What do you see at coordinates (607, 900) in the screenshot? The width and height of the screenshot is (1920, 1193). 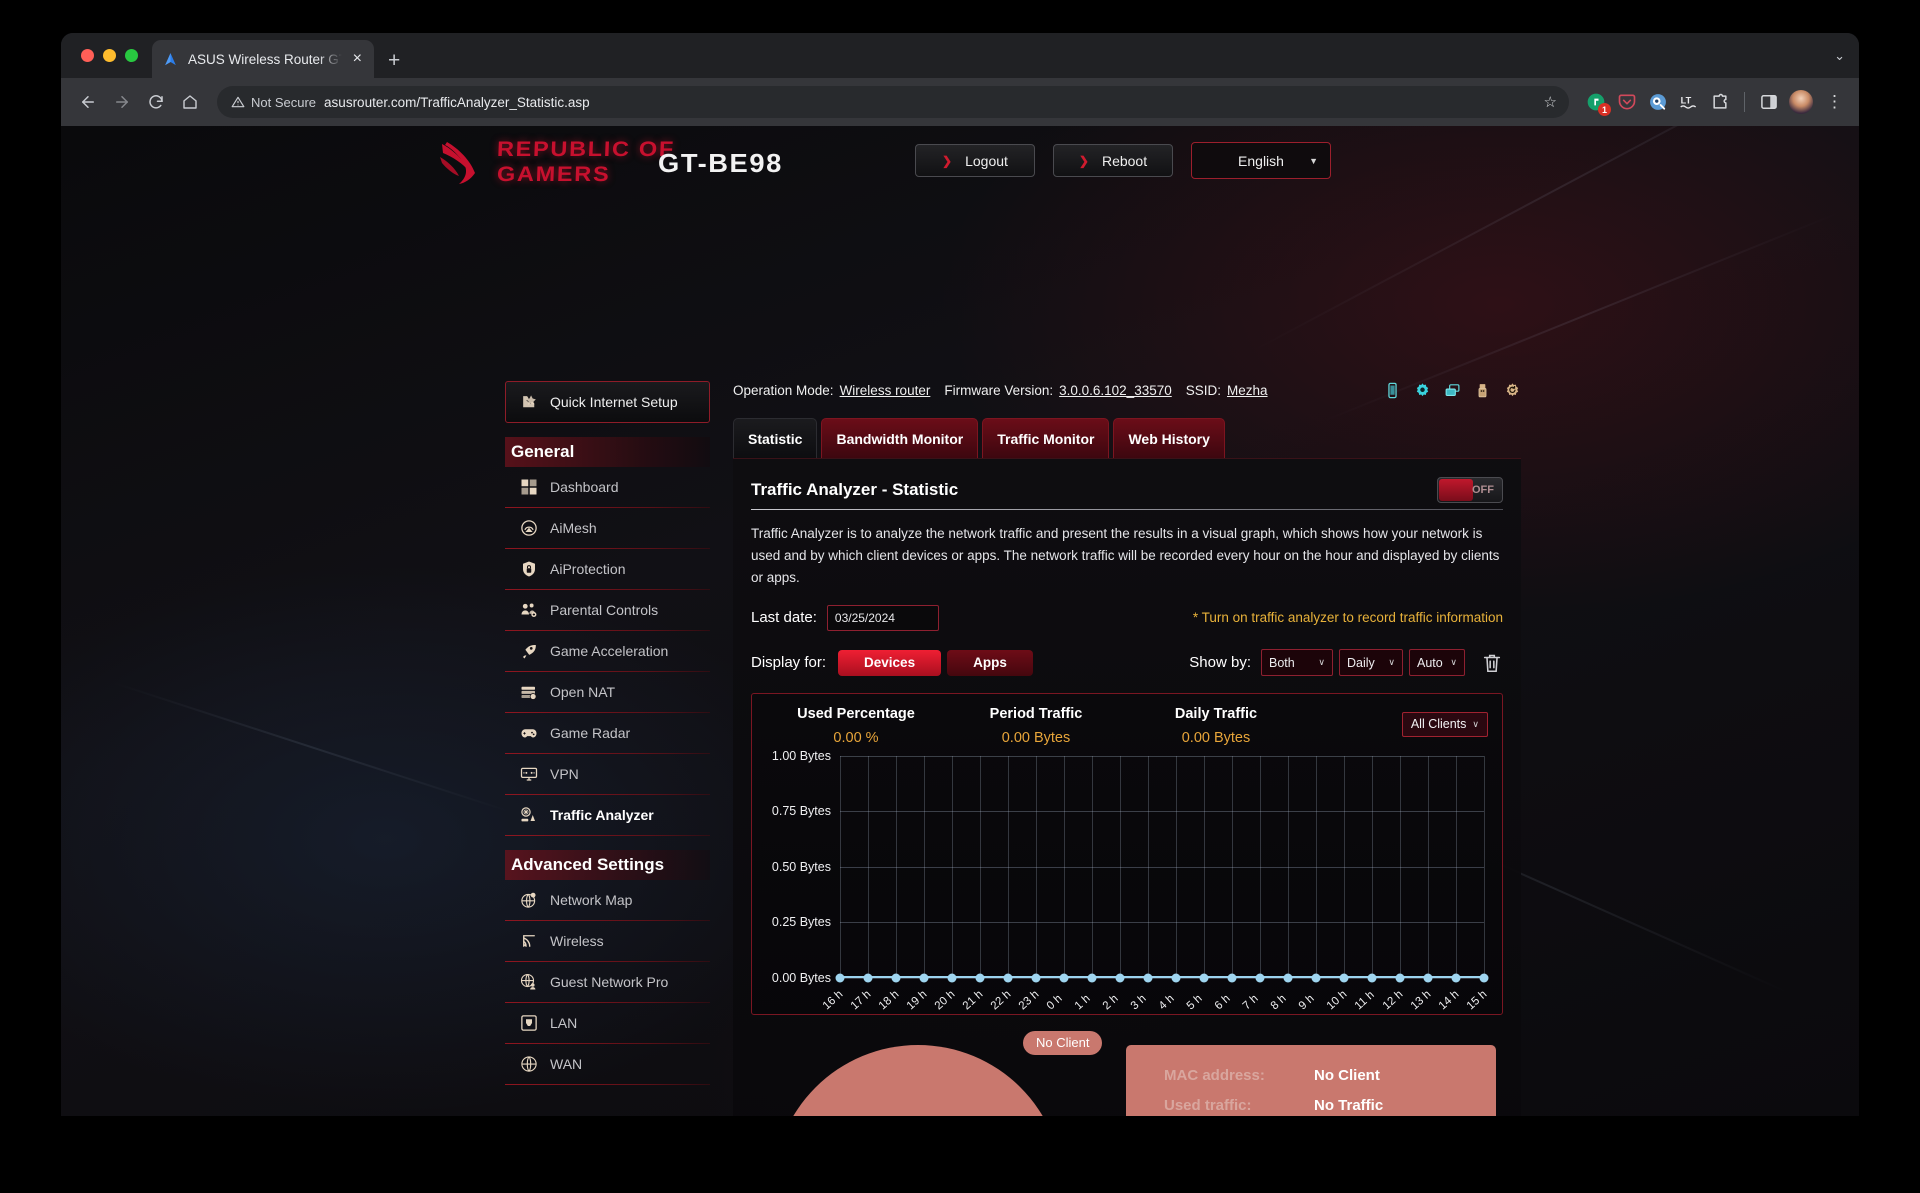 I see `sidebar-item-network-map: Network Map` at bounding box center [607, 900].